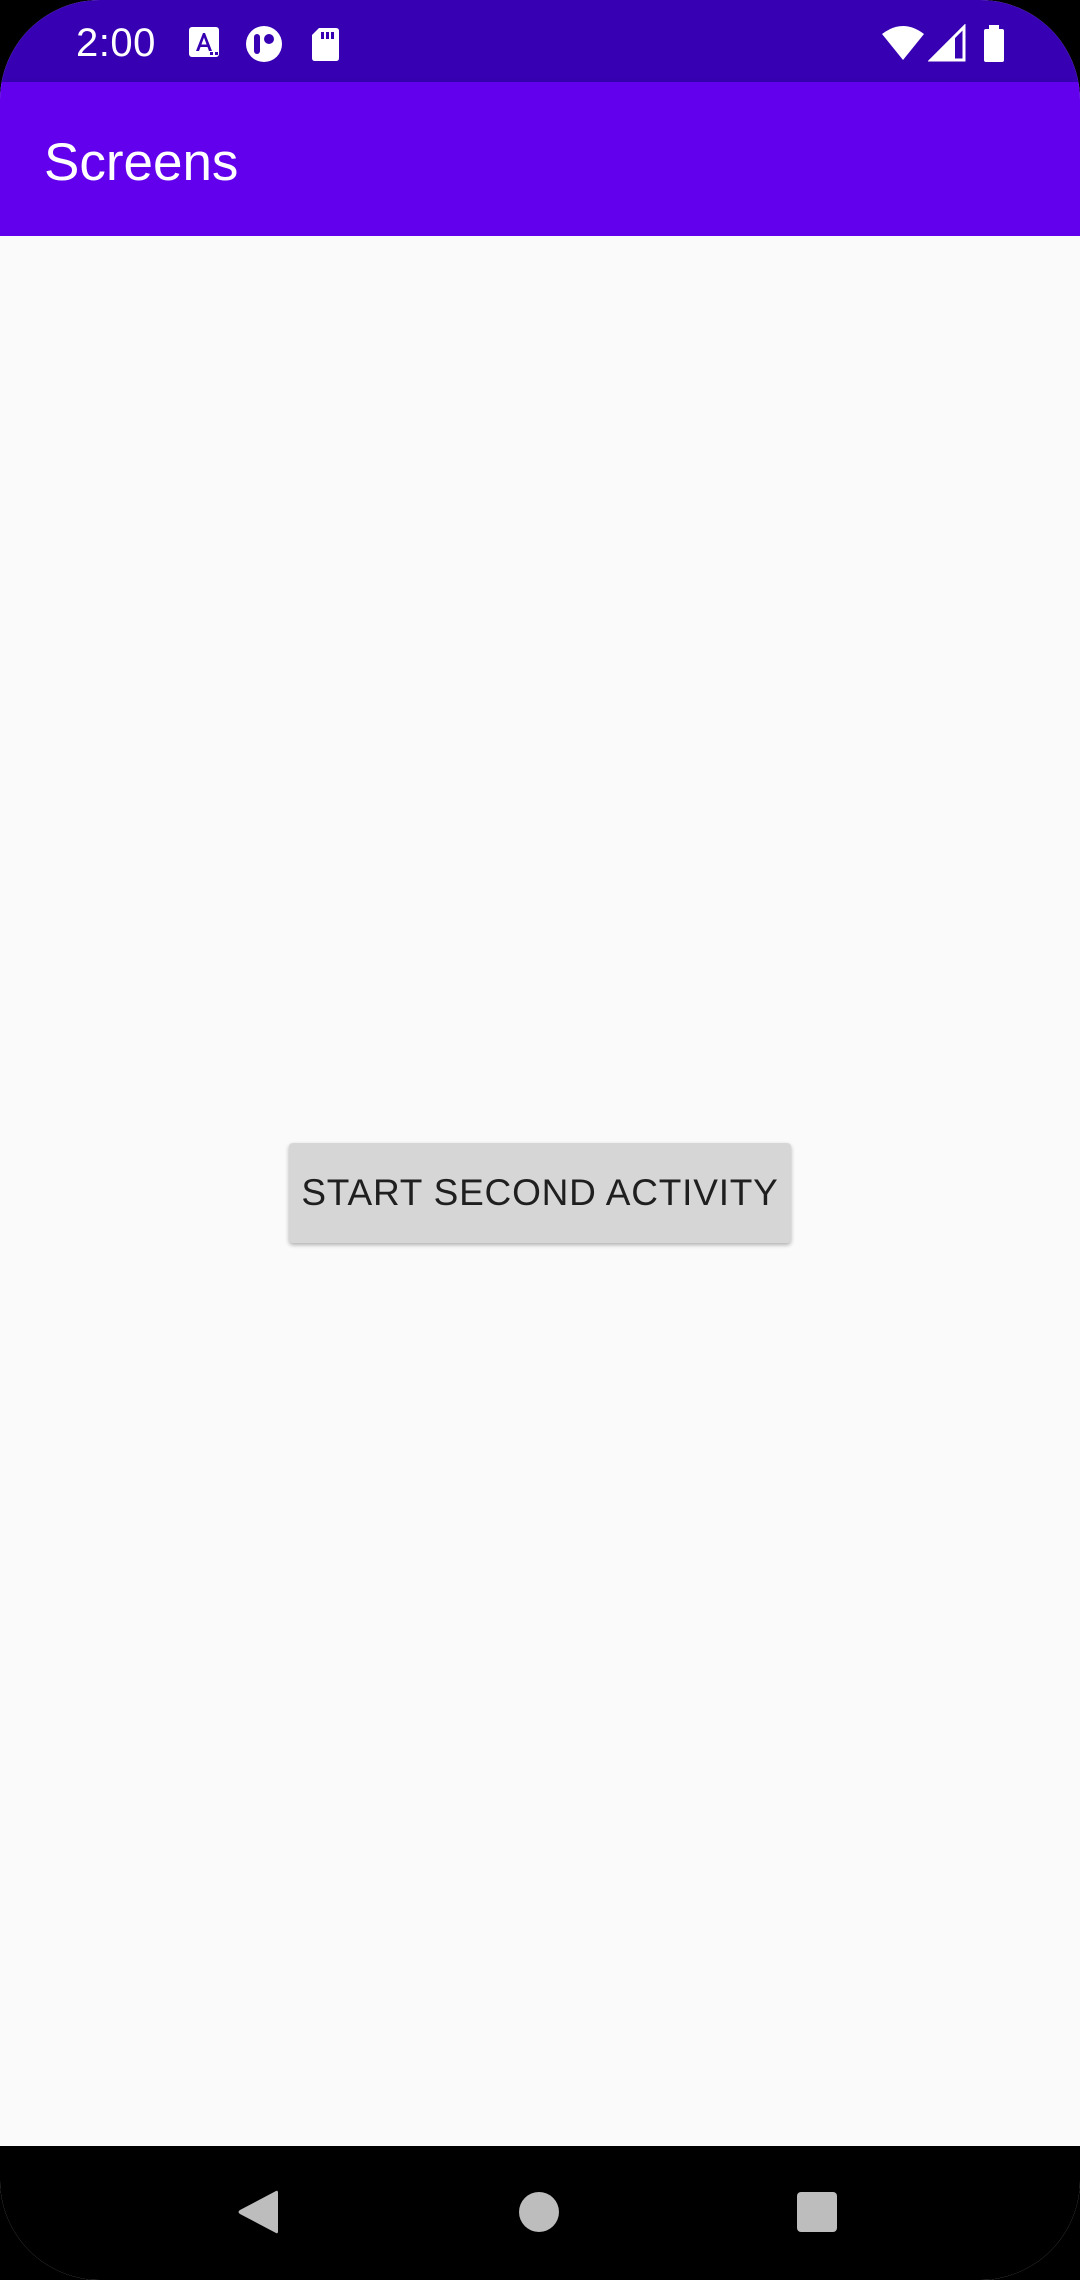 This screenshot has width=1080, height=2280. Describe the element at coordinates (947, 43) in the screenshot. I see `cell-signal-icon` at that location.